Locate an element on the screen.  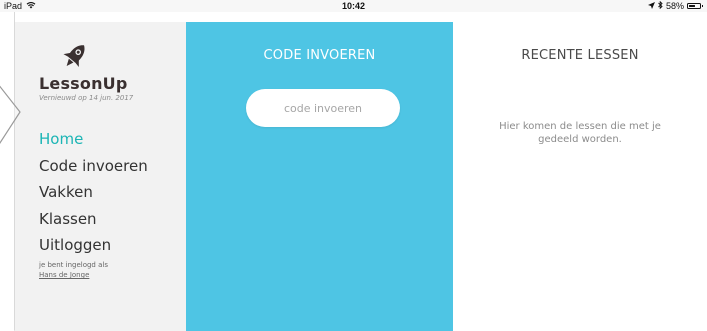
sidebar-item-vakken: Vakken is located at coordinates (93, 192).